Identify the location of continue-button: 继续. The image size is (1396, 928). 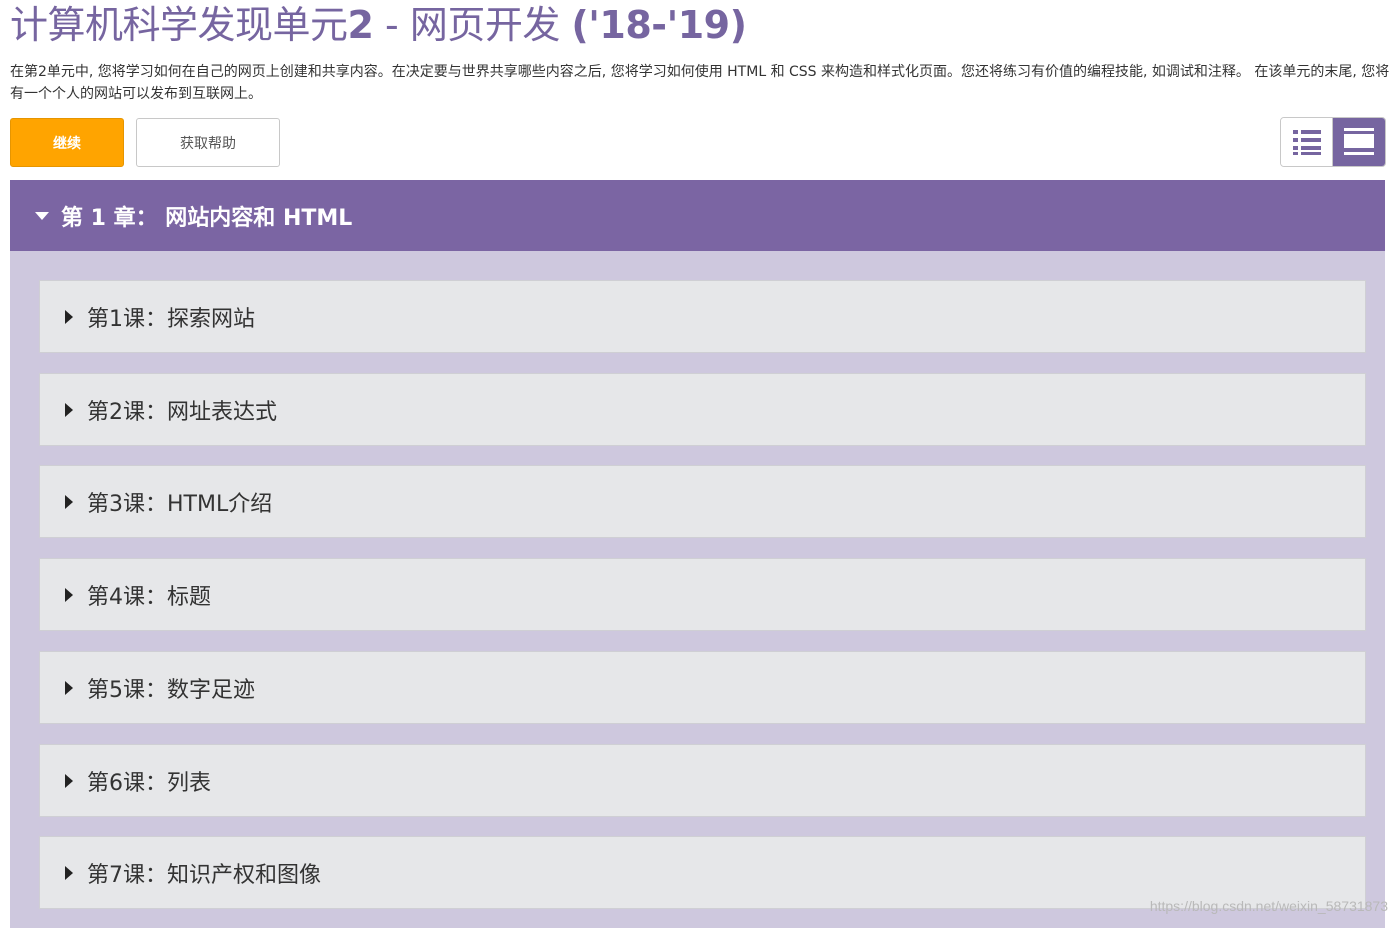
(67, 142).